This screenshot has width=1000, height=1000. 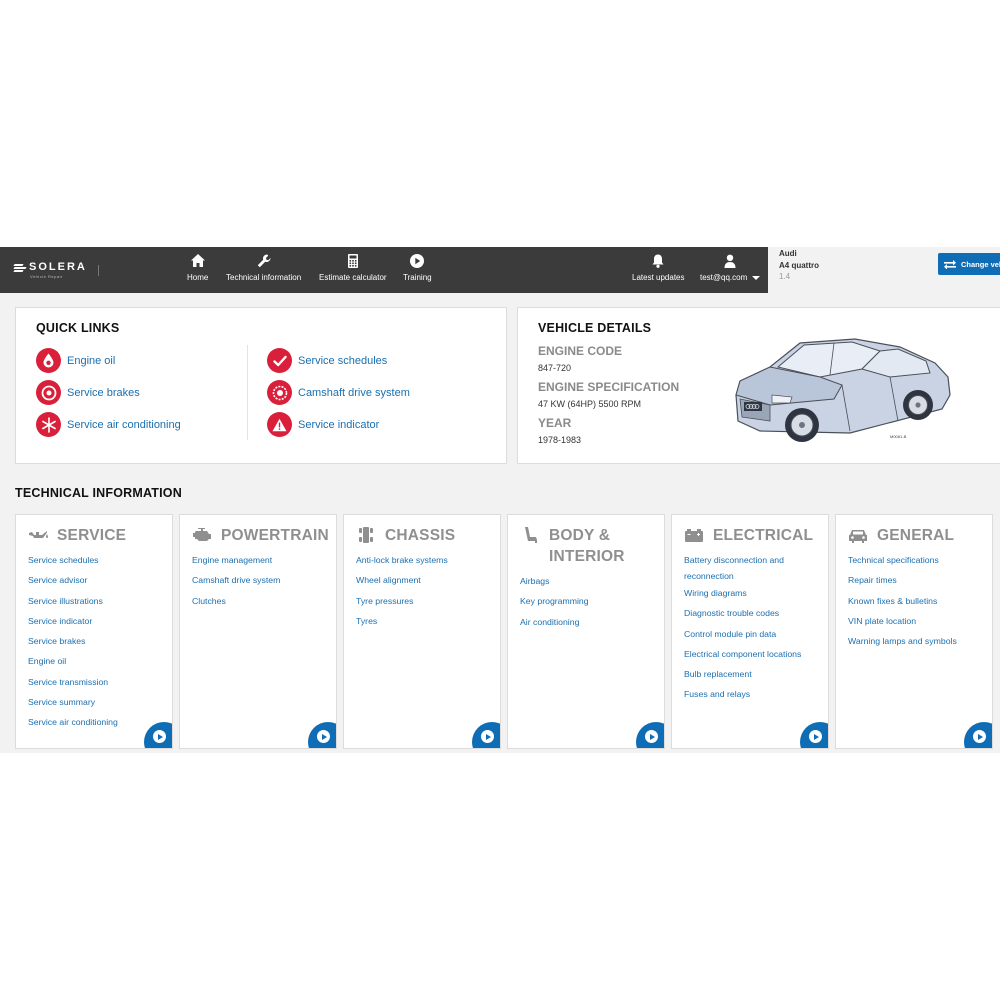 I want to click on link-control-module-pin-data: Control module pin data, so click(x=749, y=634).